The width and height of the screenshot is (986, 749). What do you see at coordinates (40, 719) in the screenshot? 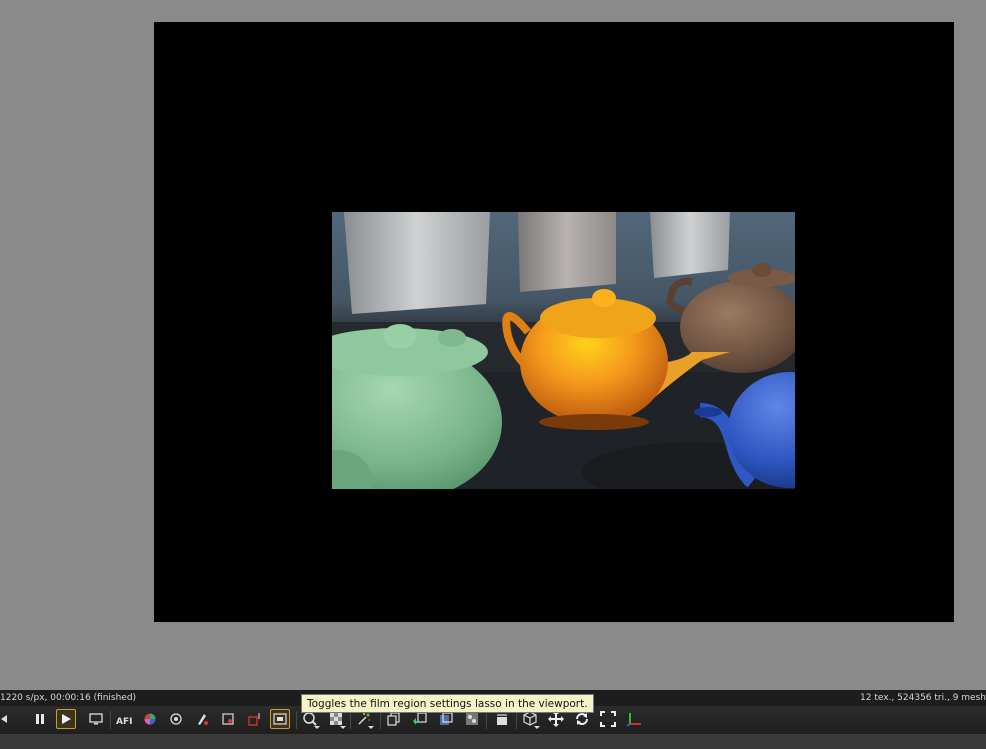
I see `pause-icon` at bounding box center [40, 719].